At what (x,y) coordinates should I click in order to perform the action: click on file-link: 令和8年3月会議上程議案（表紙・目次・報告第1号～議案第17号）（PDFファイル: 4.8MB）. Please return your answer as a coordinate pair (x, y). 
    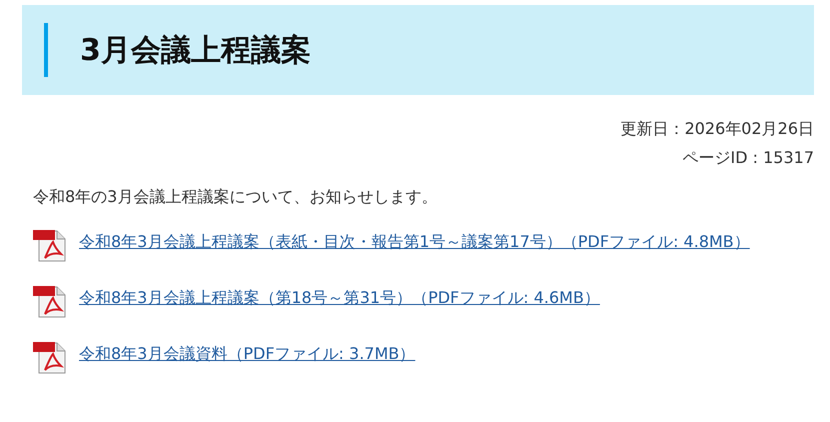
    Looking at the image, I should click on (414, 242).